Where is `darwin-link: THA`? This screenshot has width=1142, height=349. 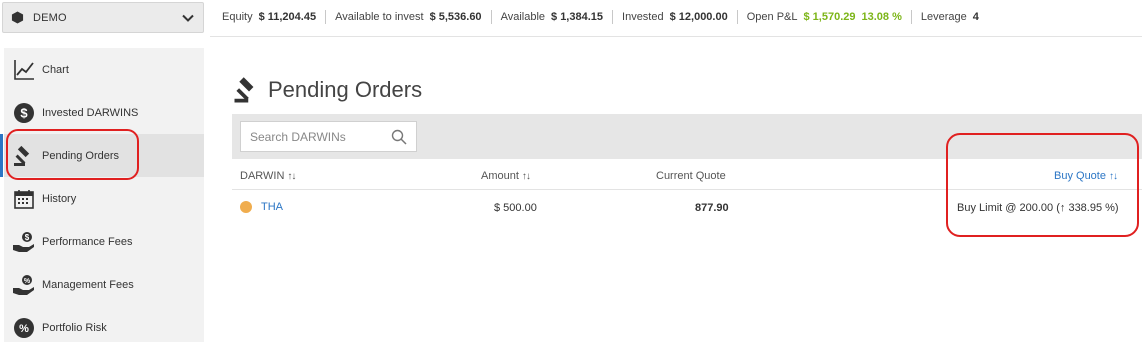 darwin-link: THA is located at coordinates (272, 207).